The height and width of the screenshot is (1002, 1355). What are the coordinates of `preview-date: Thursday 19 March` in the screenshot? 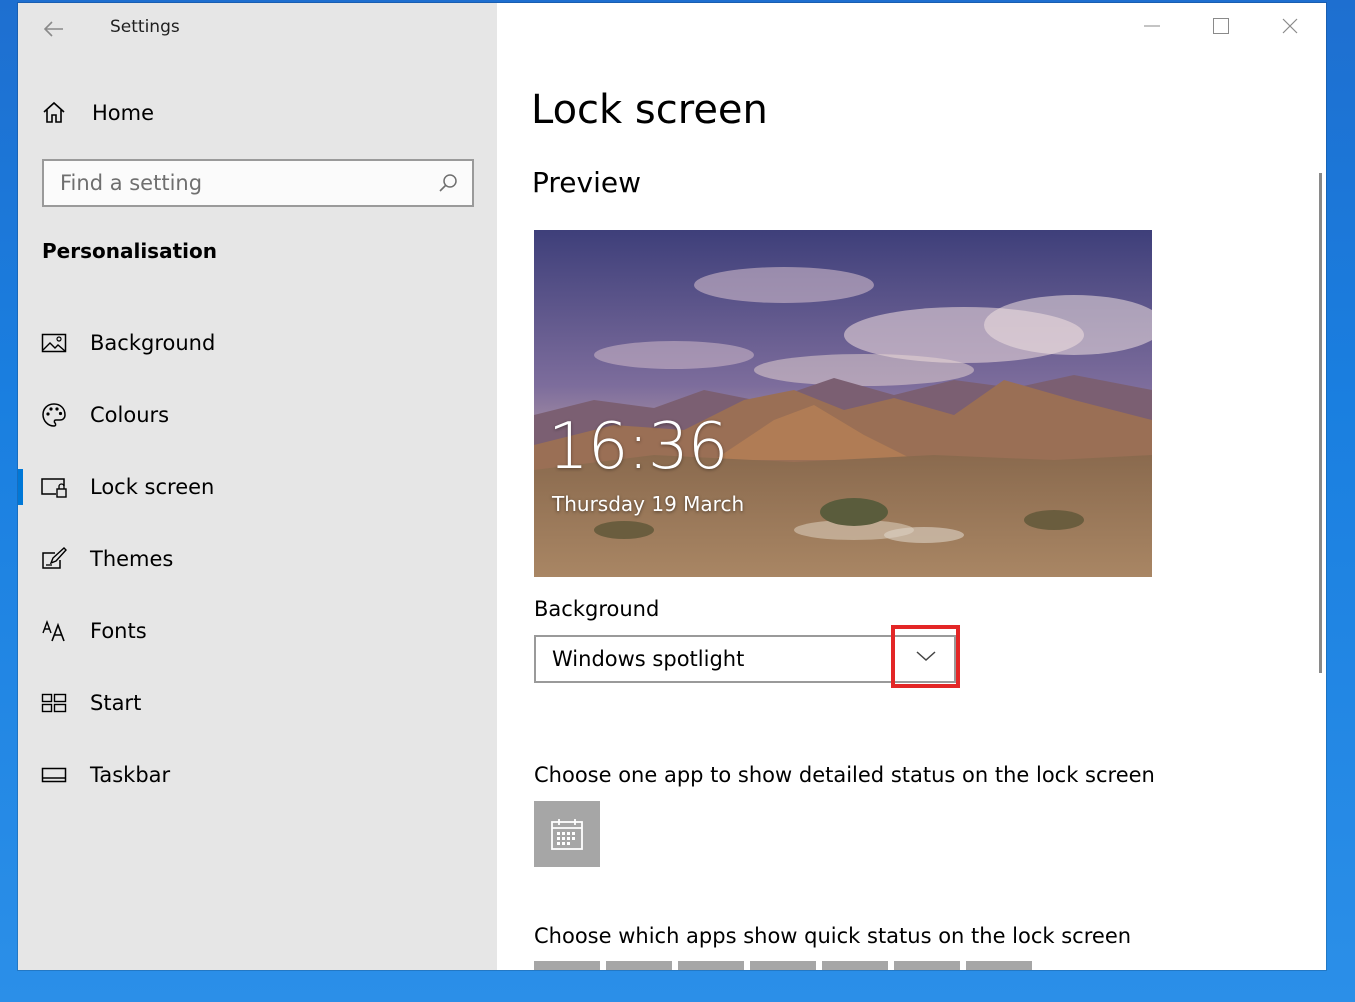 It's located at (648, 504).